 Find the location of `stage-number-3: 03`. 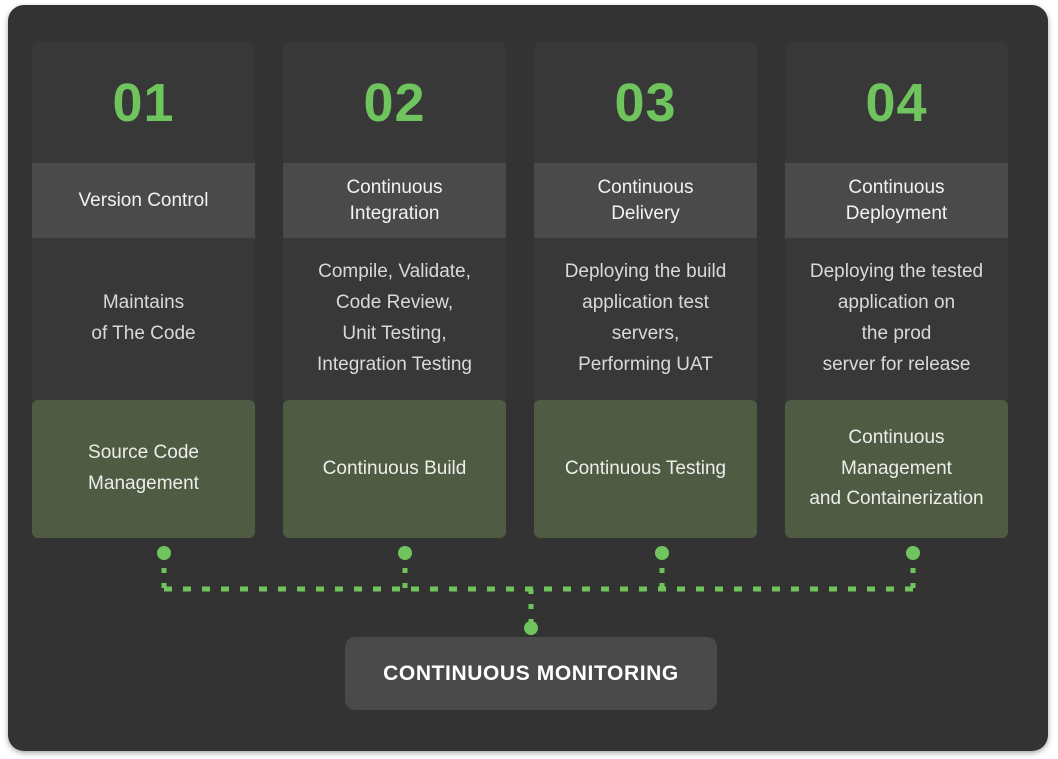

stage-number-3: 03 is located at coordinates (645, 102).